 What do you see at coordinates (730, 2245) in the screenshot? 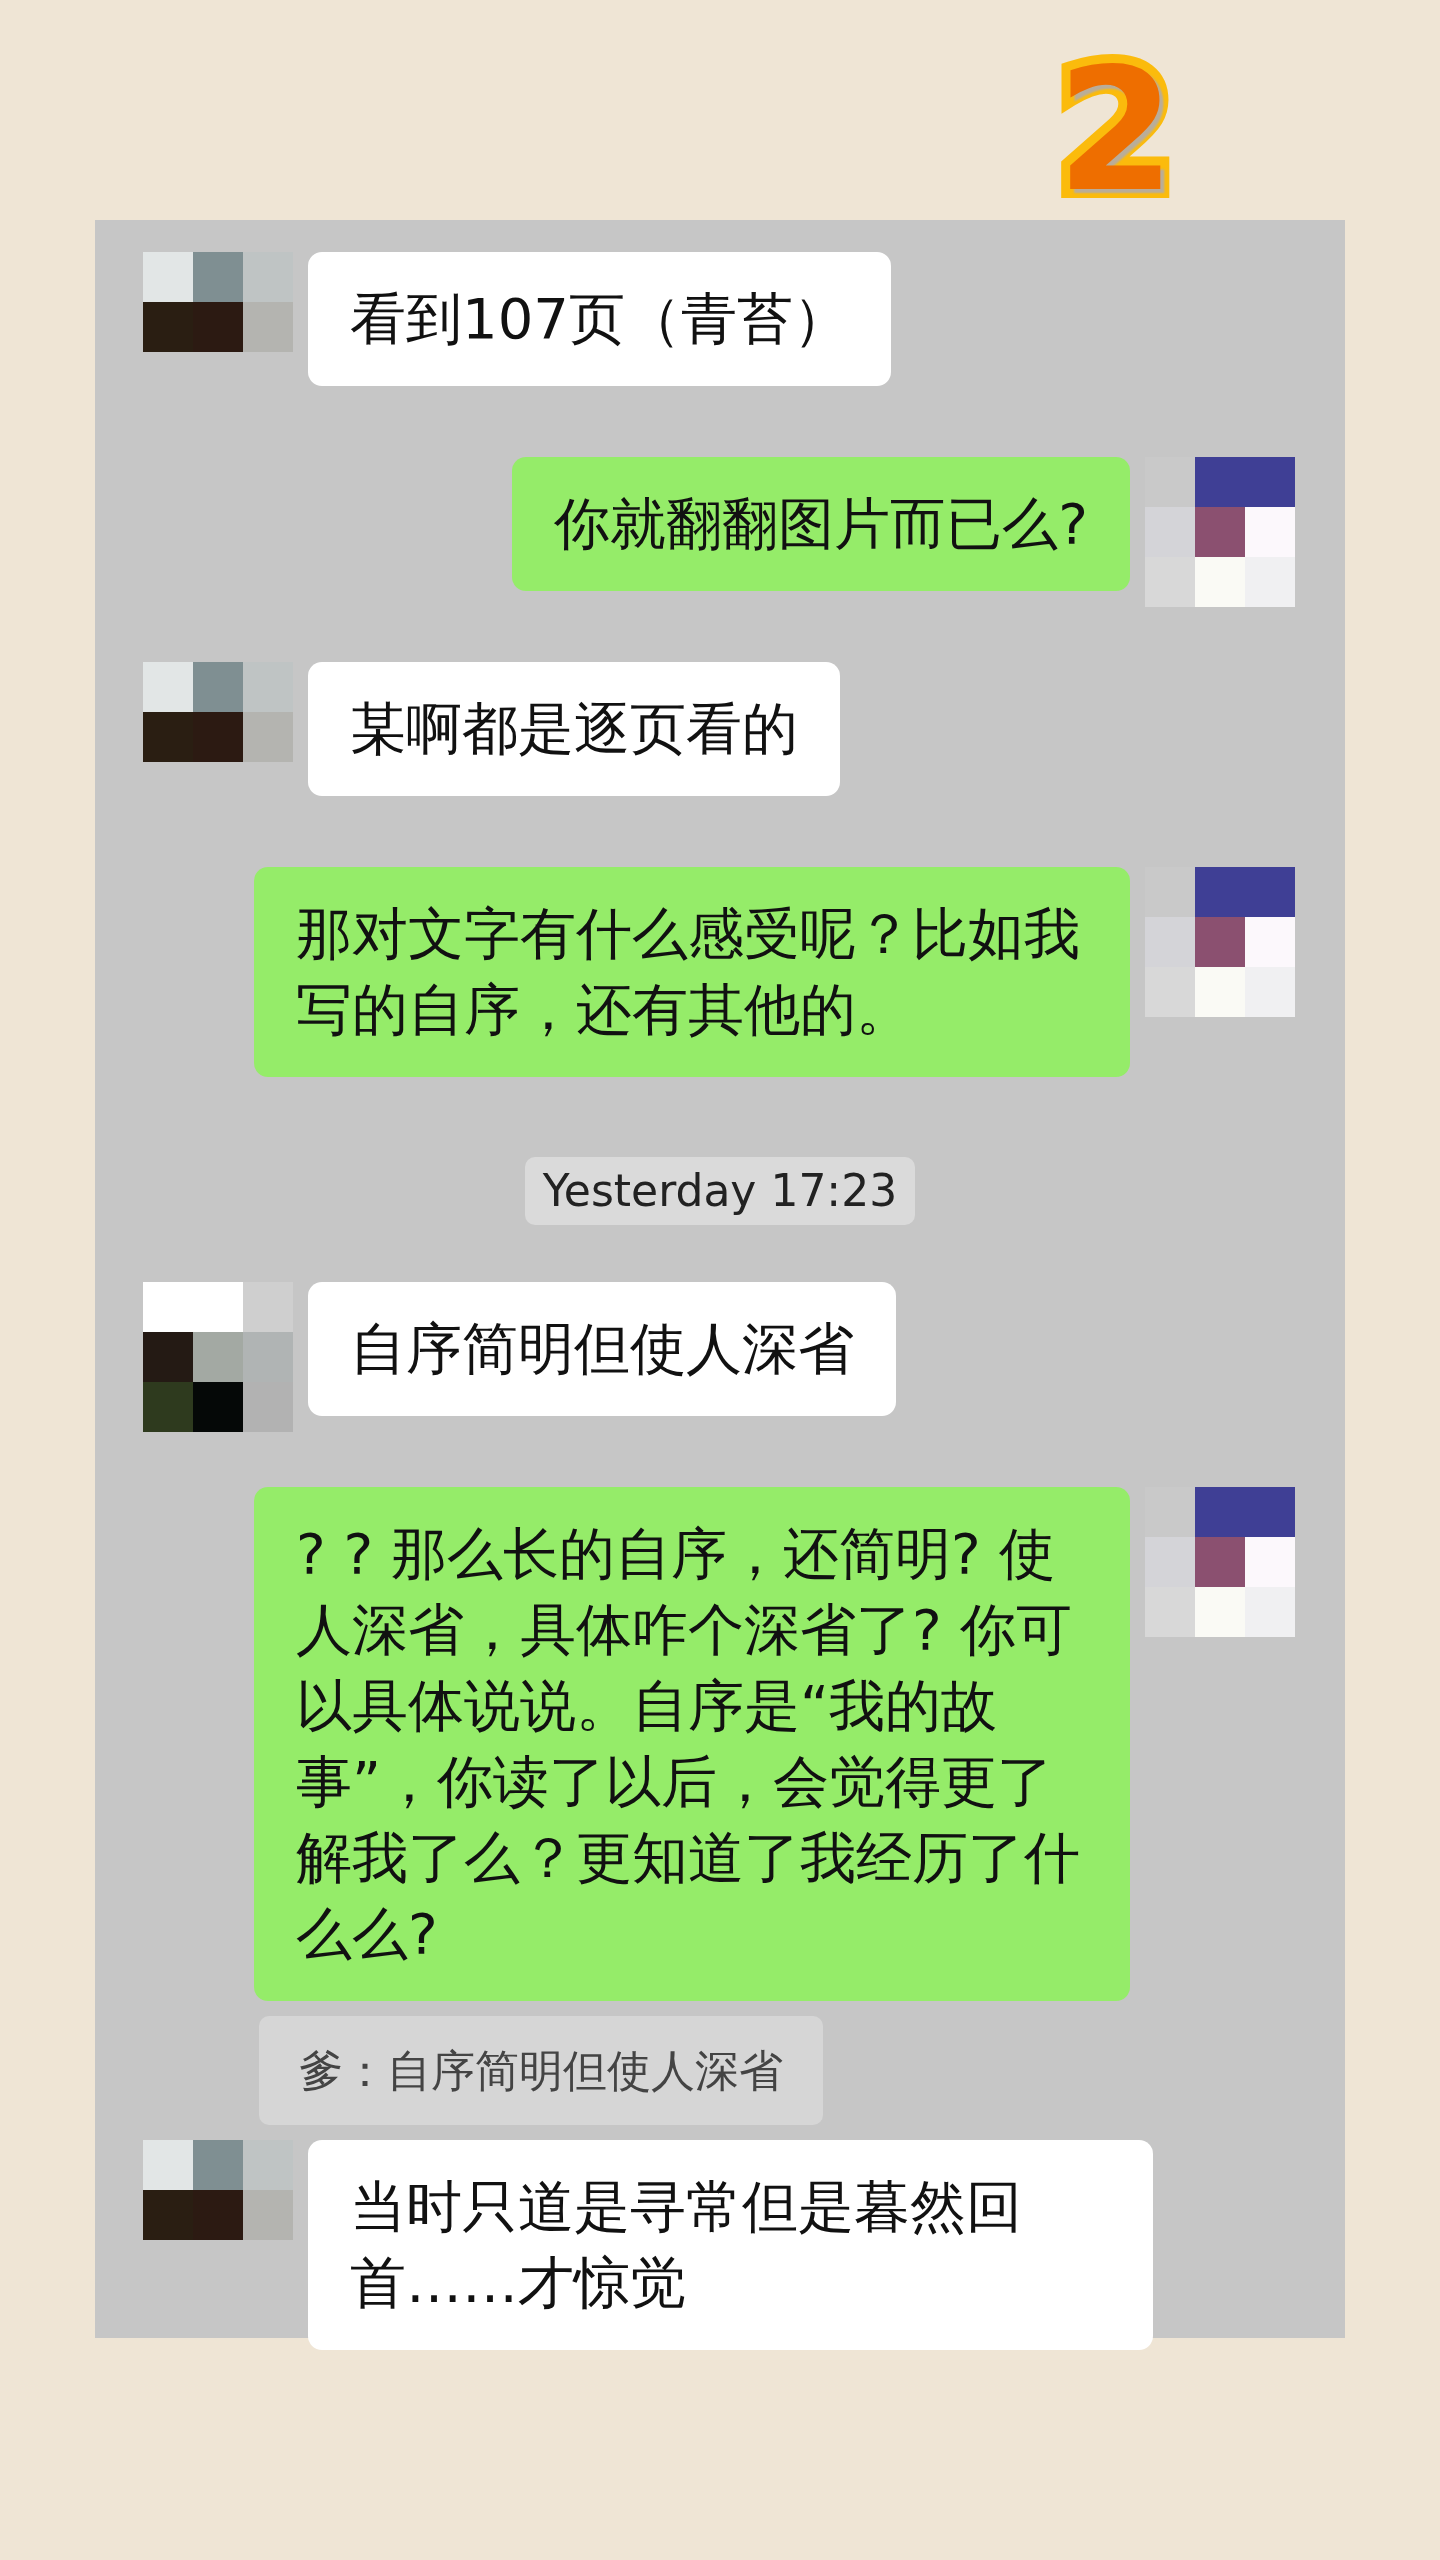
I see `message-bubble: 当时只道是寻常但是暮然回首……才惊觉` at bounding box center [730, 2245].